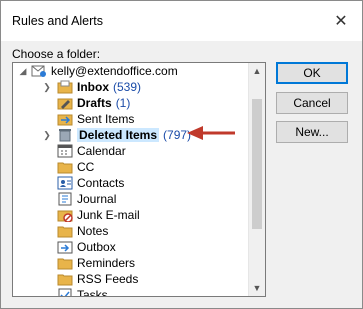  I want to click on calendar-icon, so click(65, 151).